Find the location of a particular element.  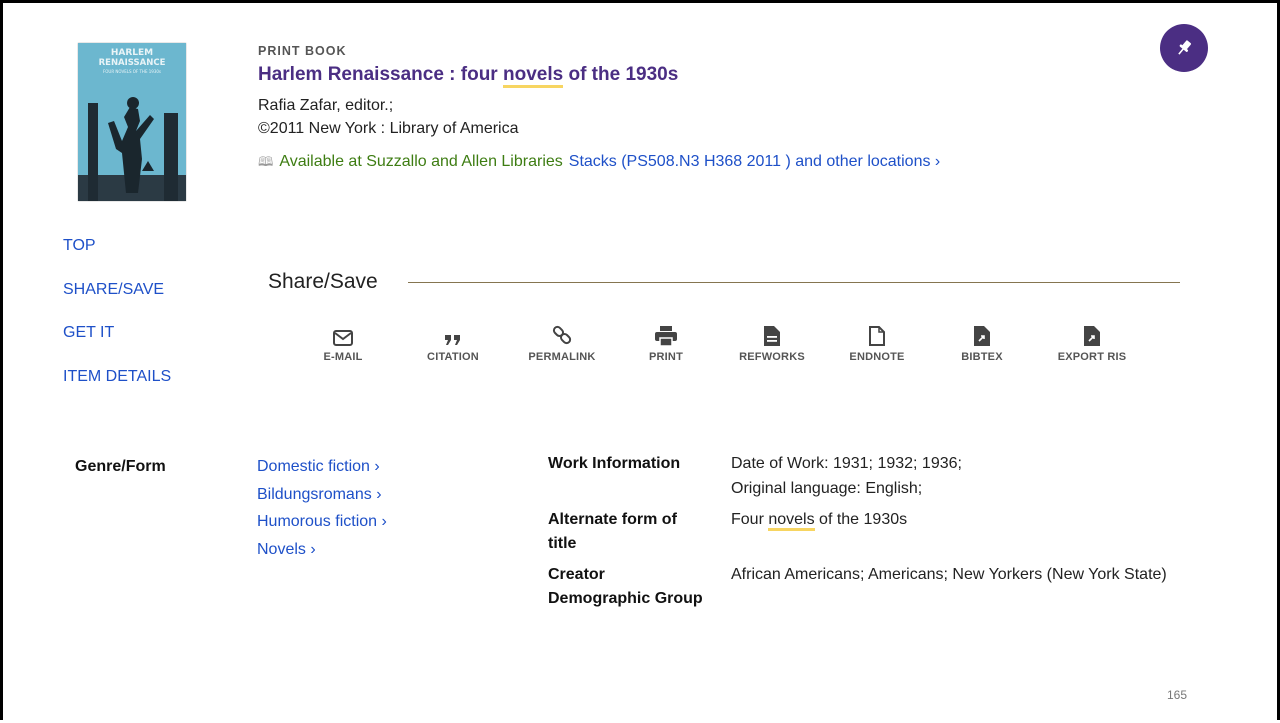

endnote-label: ENDNOTE is located at coordinates (877, 357).